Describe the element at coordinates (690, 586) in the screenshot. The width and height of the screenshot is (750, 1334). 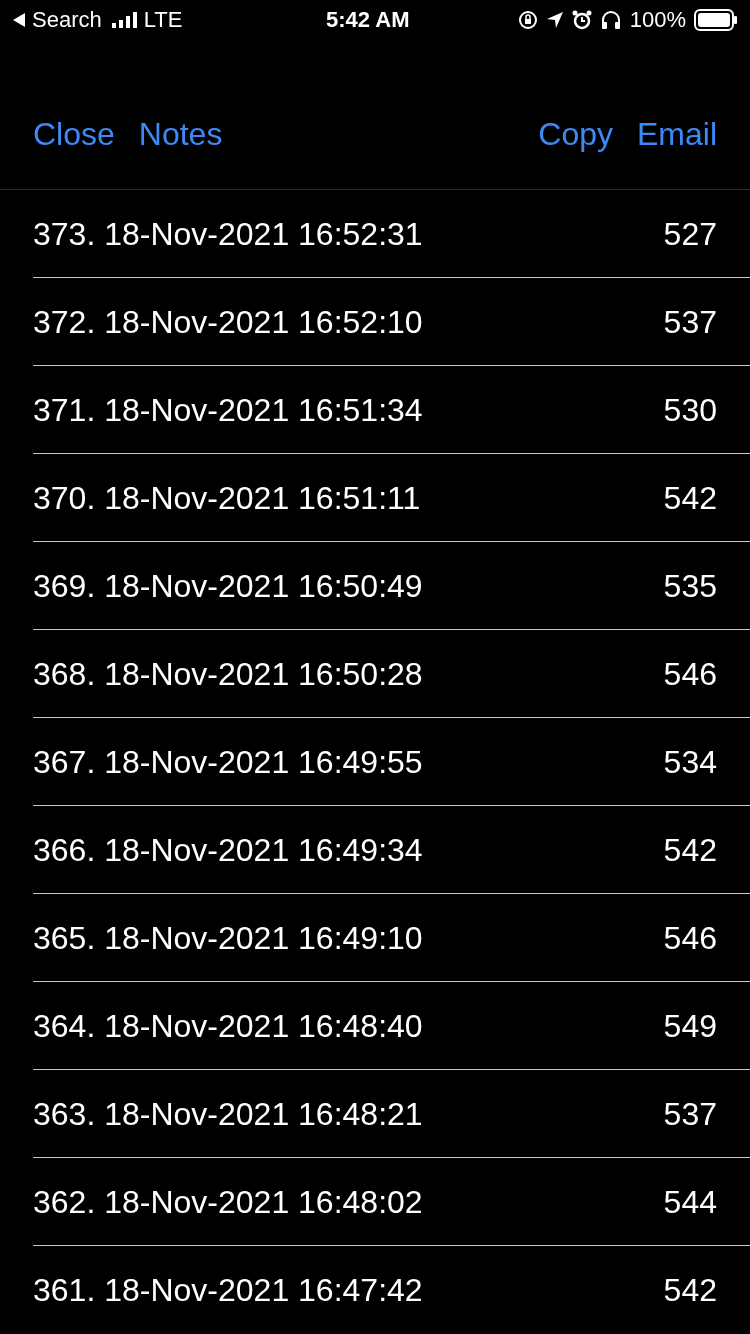
I see `record-value: 535` at that location.